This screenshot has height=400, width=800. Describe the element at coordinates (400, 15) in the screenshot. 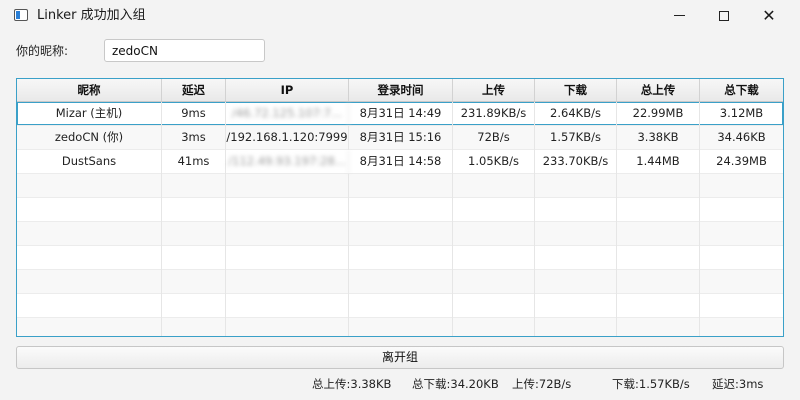

I see `title-bar: Linker 成功加入组 ✕` at that location.